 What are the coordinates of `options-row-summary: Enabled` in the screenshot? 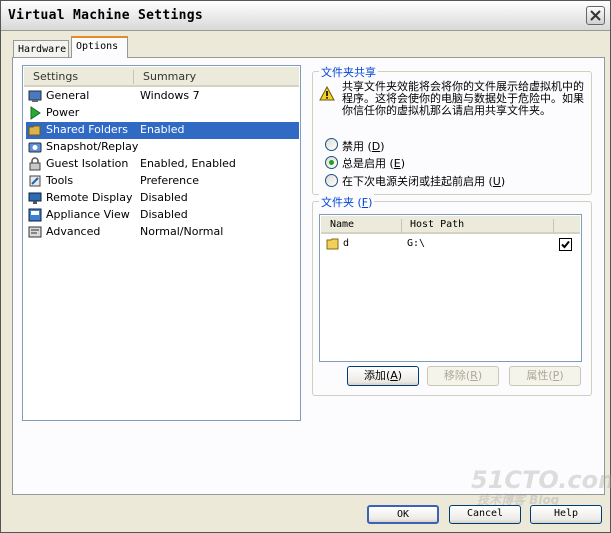 It's located at (162, 129).